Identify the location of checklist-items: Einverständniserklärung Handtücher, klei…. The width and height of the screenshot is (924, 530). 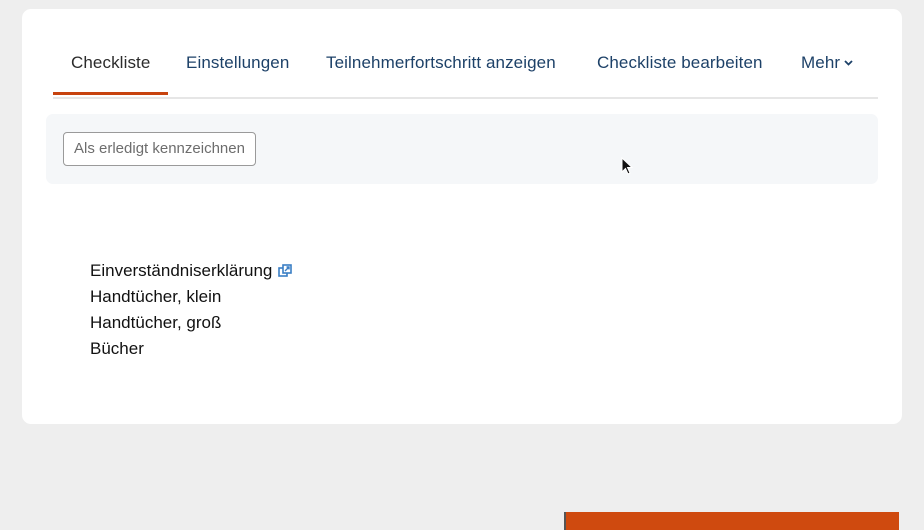
(191, 310).